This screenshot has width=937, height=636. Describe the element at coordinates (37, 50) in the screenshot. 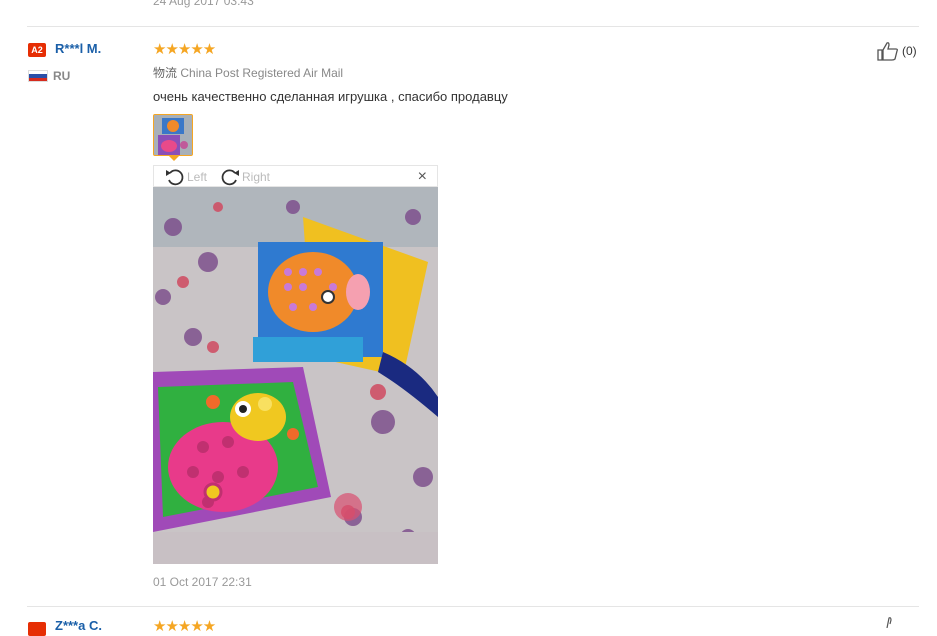

I see `user-level-badge: A2` at that location.